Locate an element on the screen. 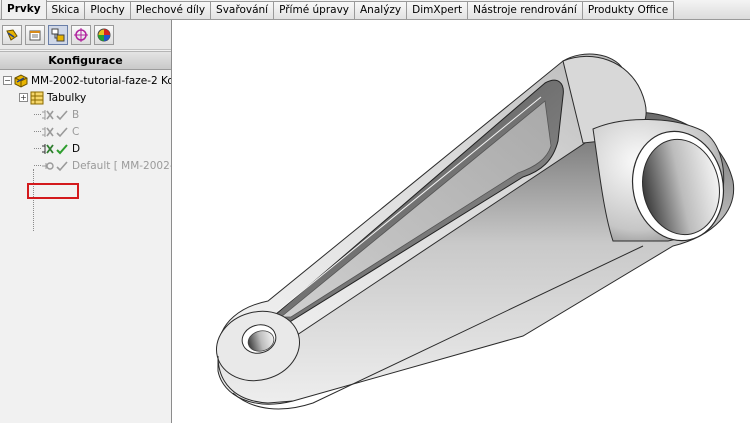 This screenshot has height=423, width=750. table-icon is located at coordinates (37, 98).